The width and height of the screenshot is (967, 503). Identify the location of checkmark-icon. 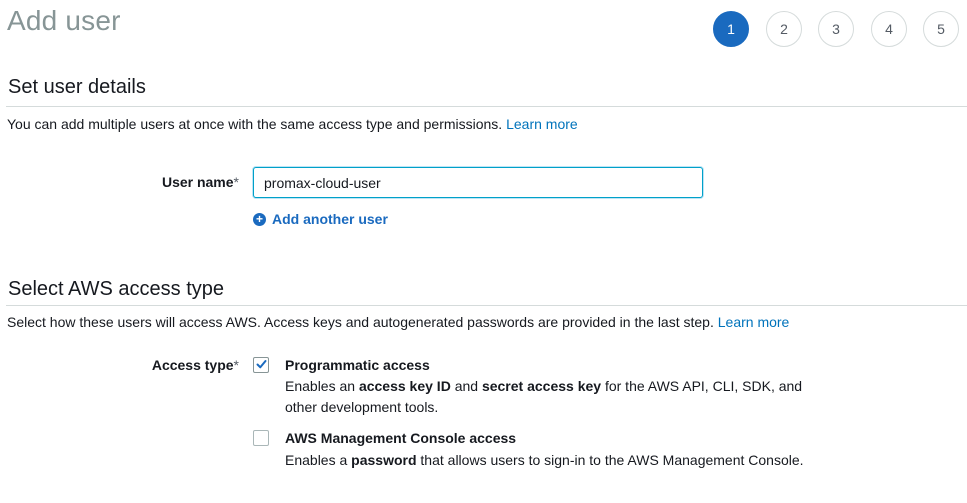
(261, 364).